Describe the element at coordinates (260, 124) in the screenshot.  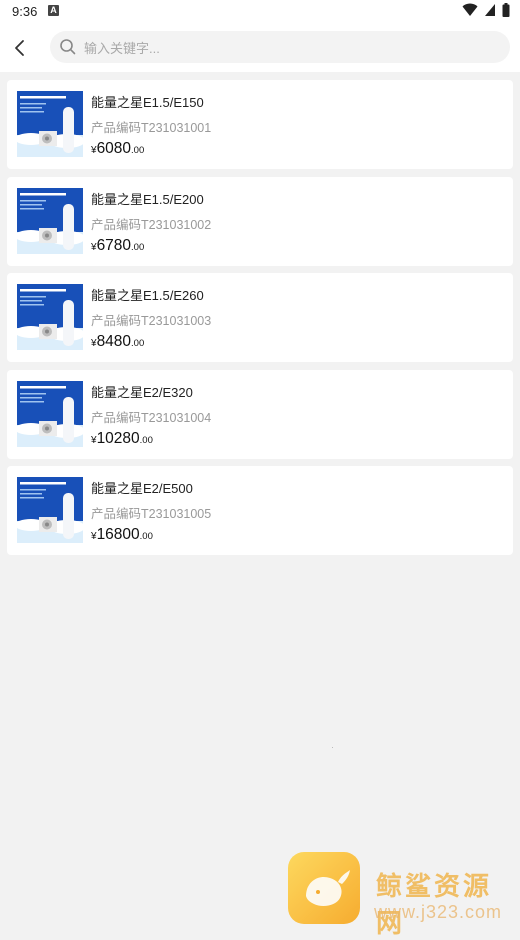
I see `product-card: 能量之星E1.5/E150 产品编码T231031001 ¥6080.00` at that location.